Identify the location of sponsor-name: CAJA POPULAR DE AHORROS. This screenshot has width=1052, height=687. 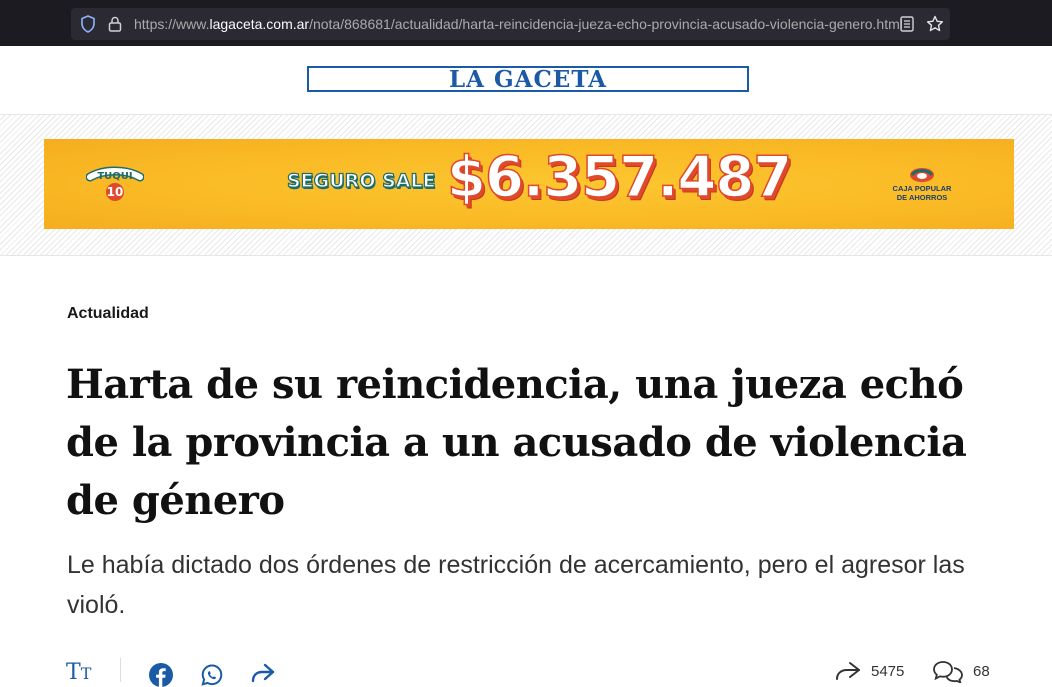
(922, 193).